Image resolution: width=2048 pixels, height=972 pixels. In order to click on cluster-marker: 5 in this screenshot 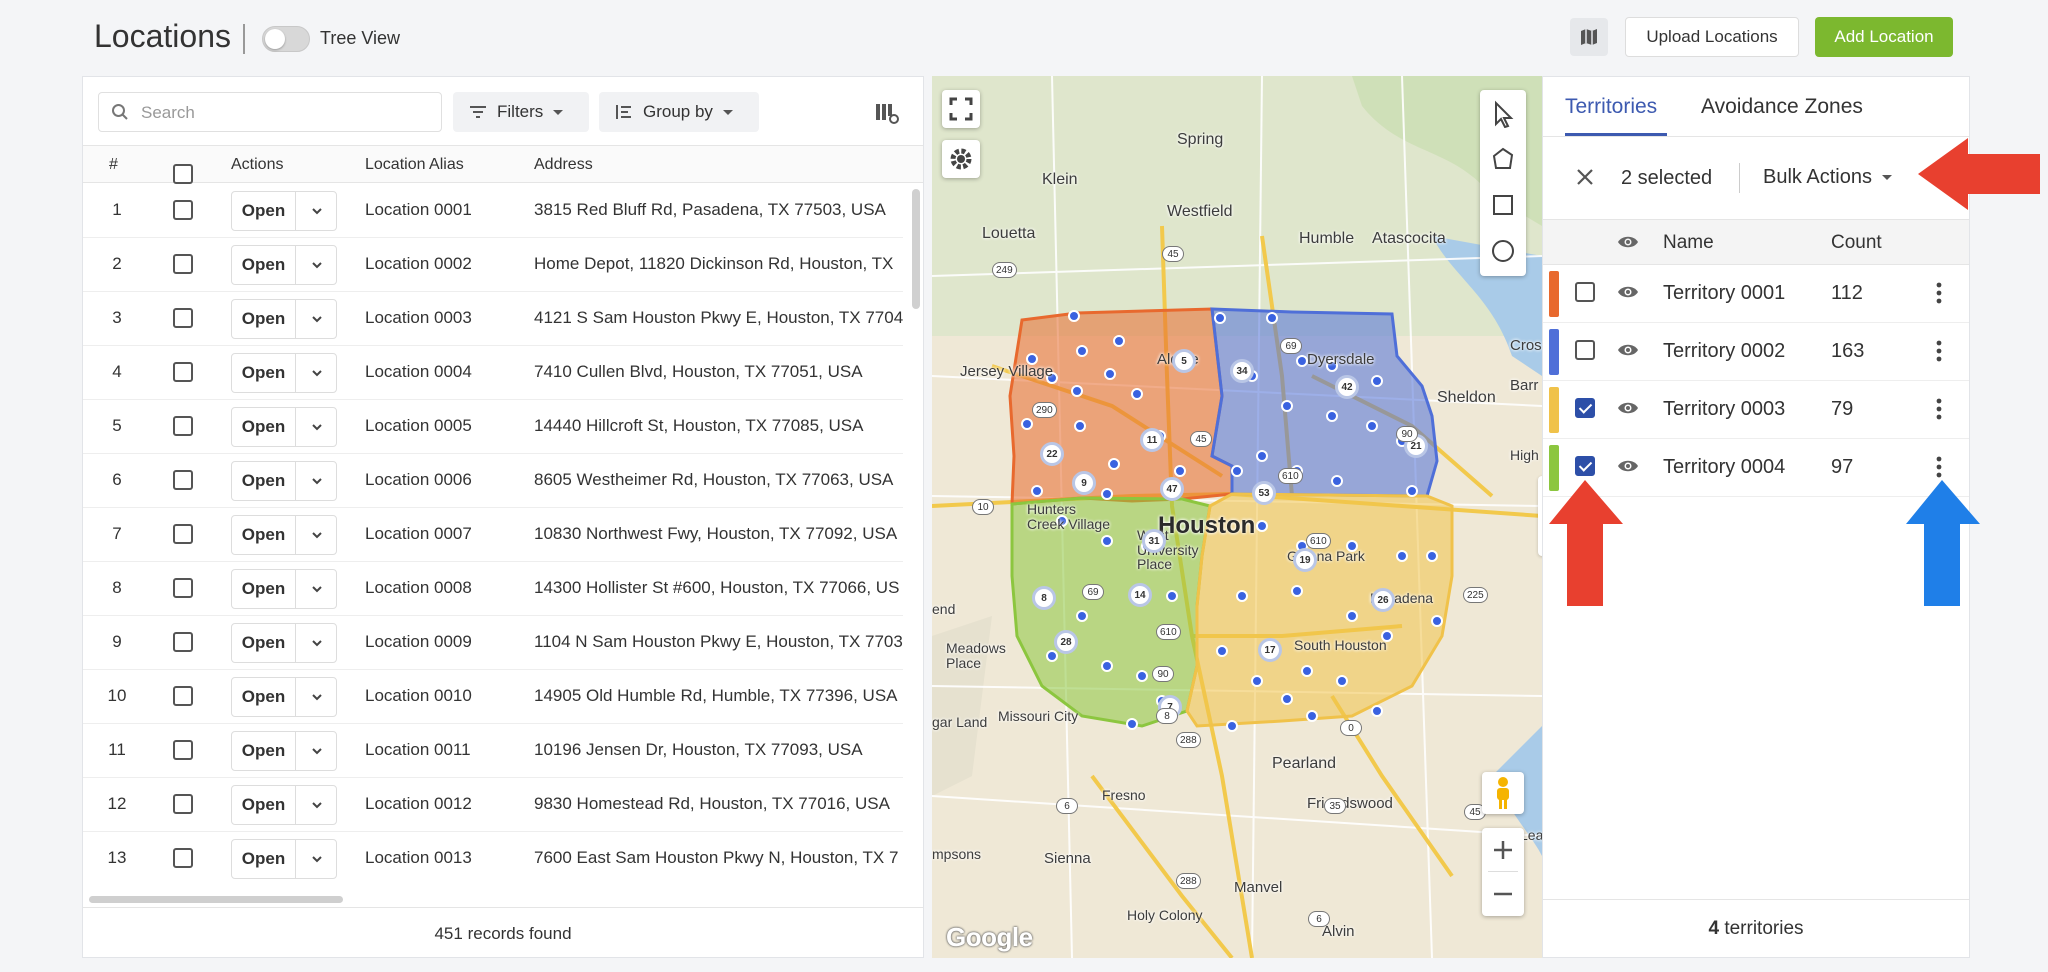, I will do `click(1184, 361)`.